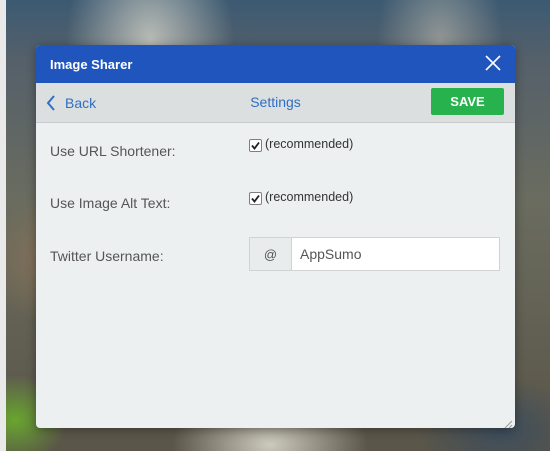 The width and height of the screenshot is (550, 451). What do you see at coordinates (395, 254) in the screenshot?
I see `twitter-username-input` at bounding box center [395, 254].